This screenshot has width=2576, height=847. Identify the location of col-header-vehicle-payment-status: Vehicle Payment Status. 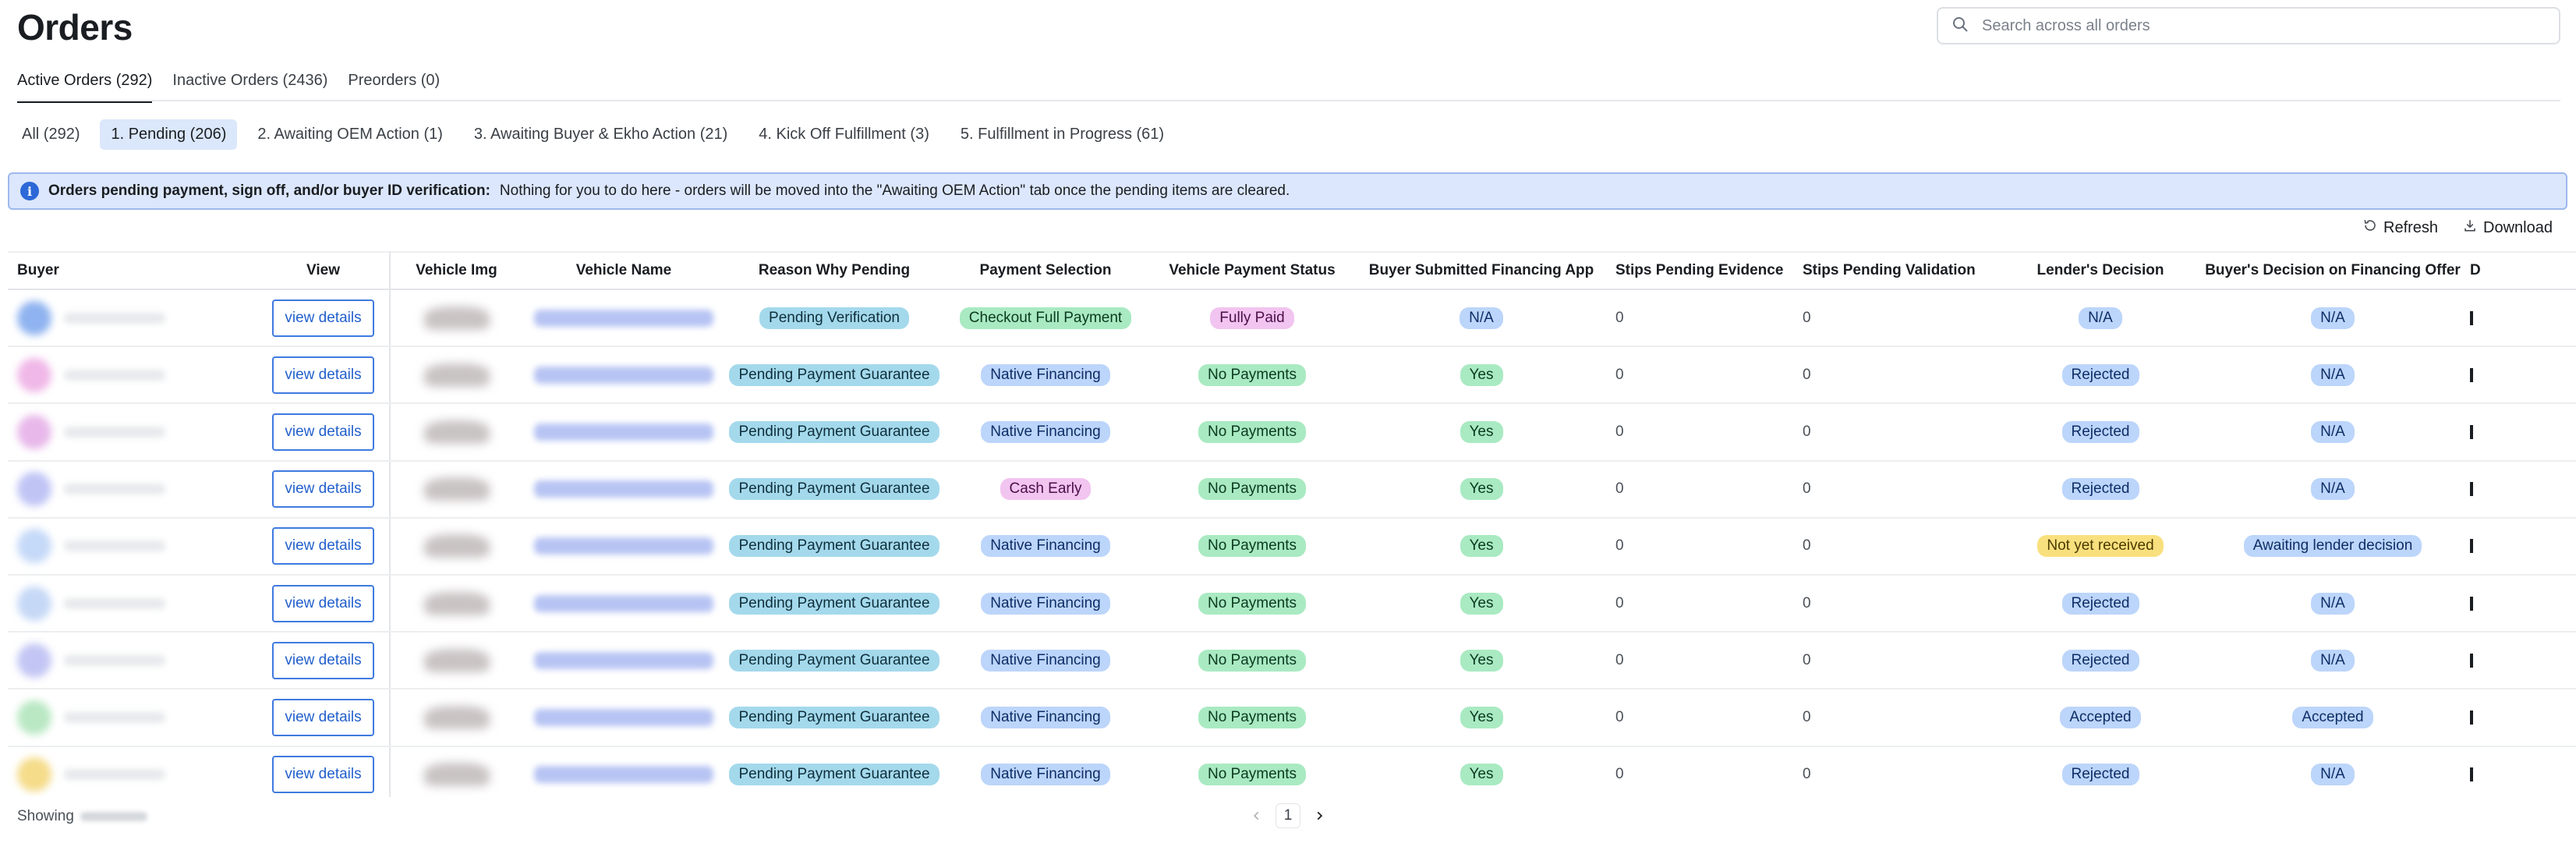
(1252, 270).